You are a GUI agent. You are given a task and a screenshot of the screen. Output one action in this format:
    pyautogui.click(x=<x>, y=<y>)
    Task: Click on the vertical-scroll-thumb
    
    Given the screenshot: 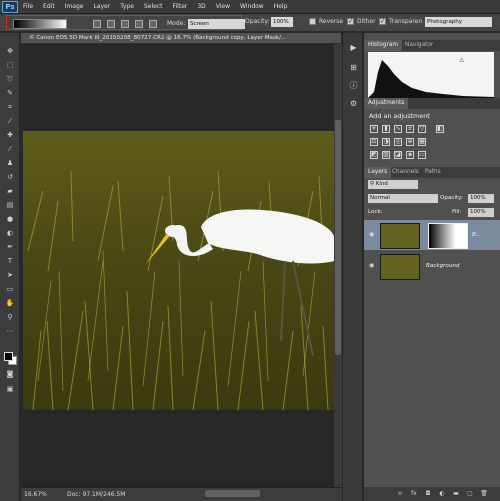 What is the action you would take?
    pyautogui.click(x=338, y=237)
    